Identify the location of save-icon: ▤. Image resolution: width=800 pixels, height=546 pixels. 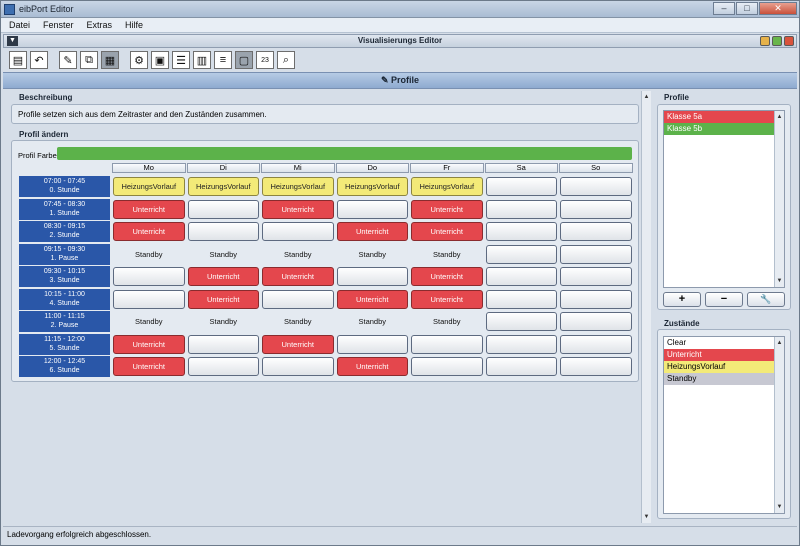
(18, 60).